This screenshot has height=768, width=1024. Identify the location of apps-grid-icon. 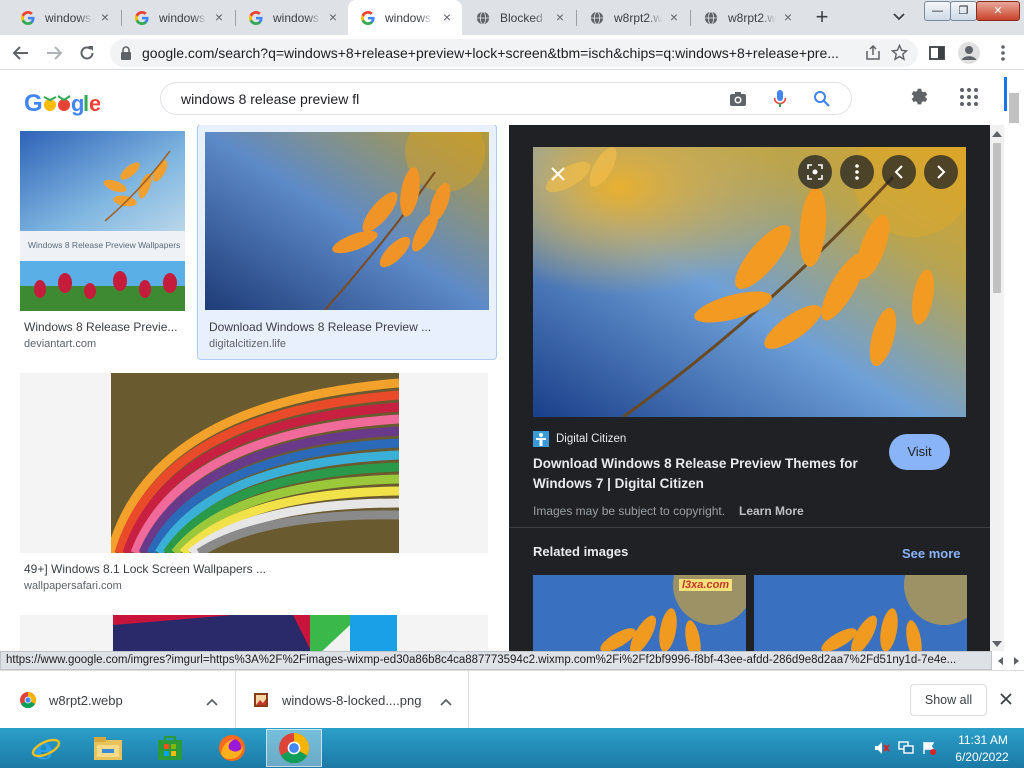
(969, 98).